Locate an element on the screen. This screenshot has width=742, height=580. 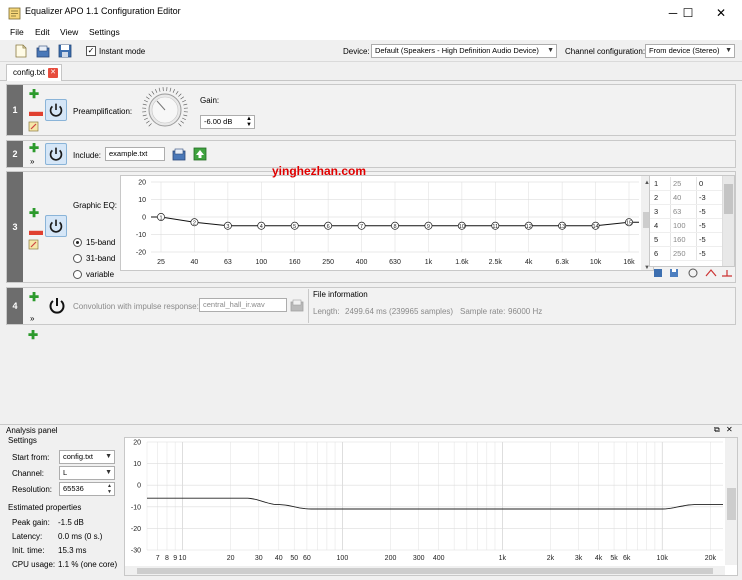
reset-icon is located at coordinates (727, 273).